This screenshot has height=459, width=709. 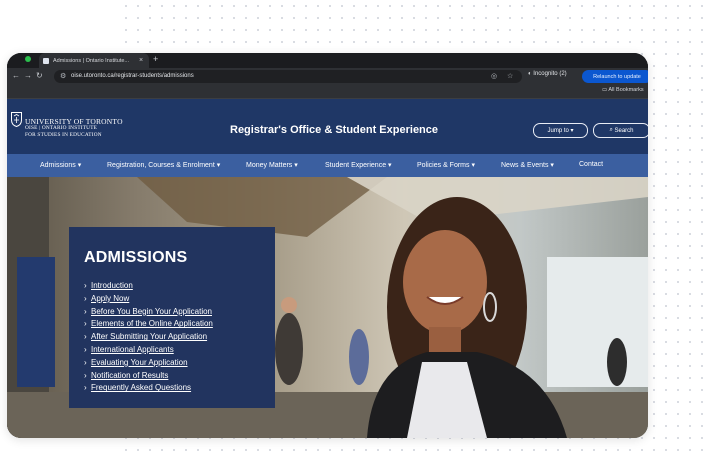 I want to click on all-bookmarks-button: ▭ All Bookmarks, so click(x=623, y=90).